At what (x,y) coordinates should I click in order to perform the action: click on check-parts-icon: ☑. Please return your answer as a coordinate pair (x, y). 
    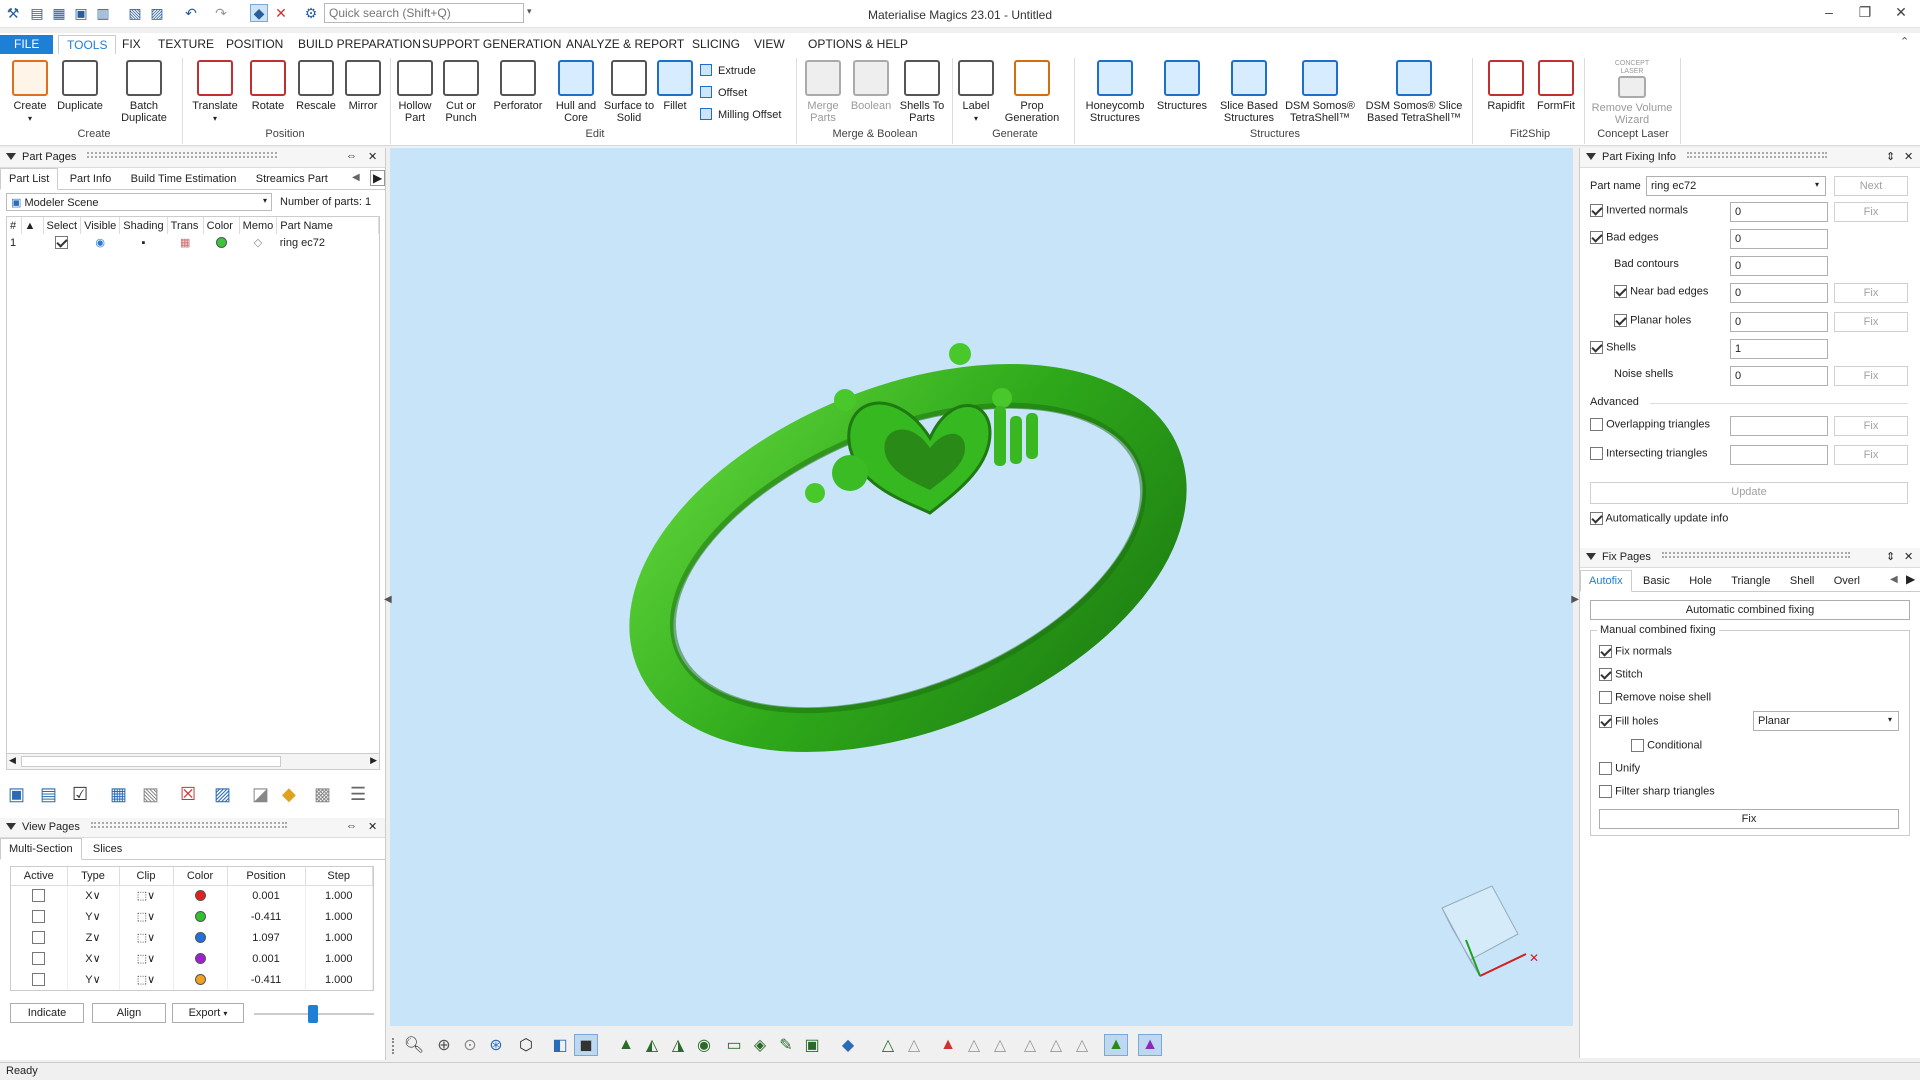
    Looking at the image, I should click on (80, 794).